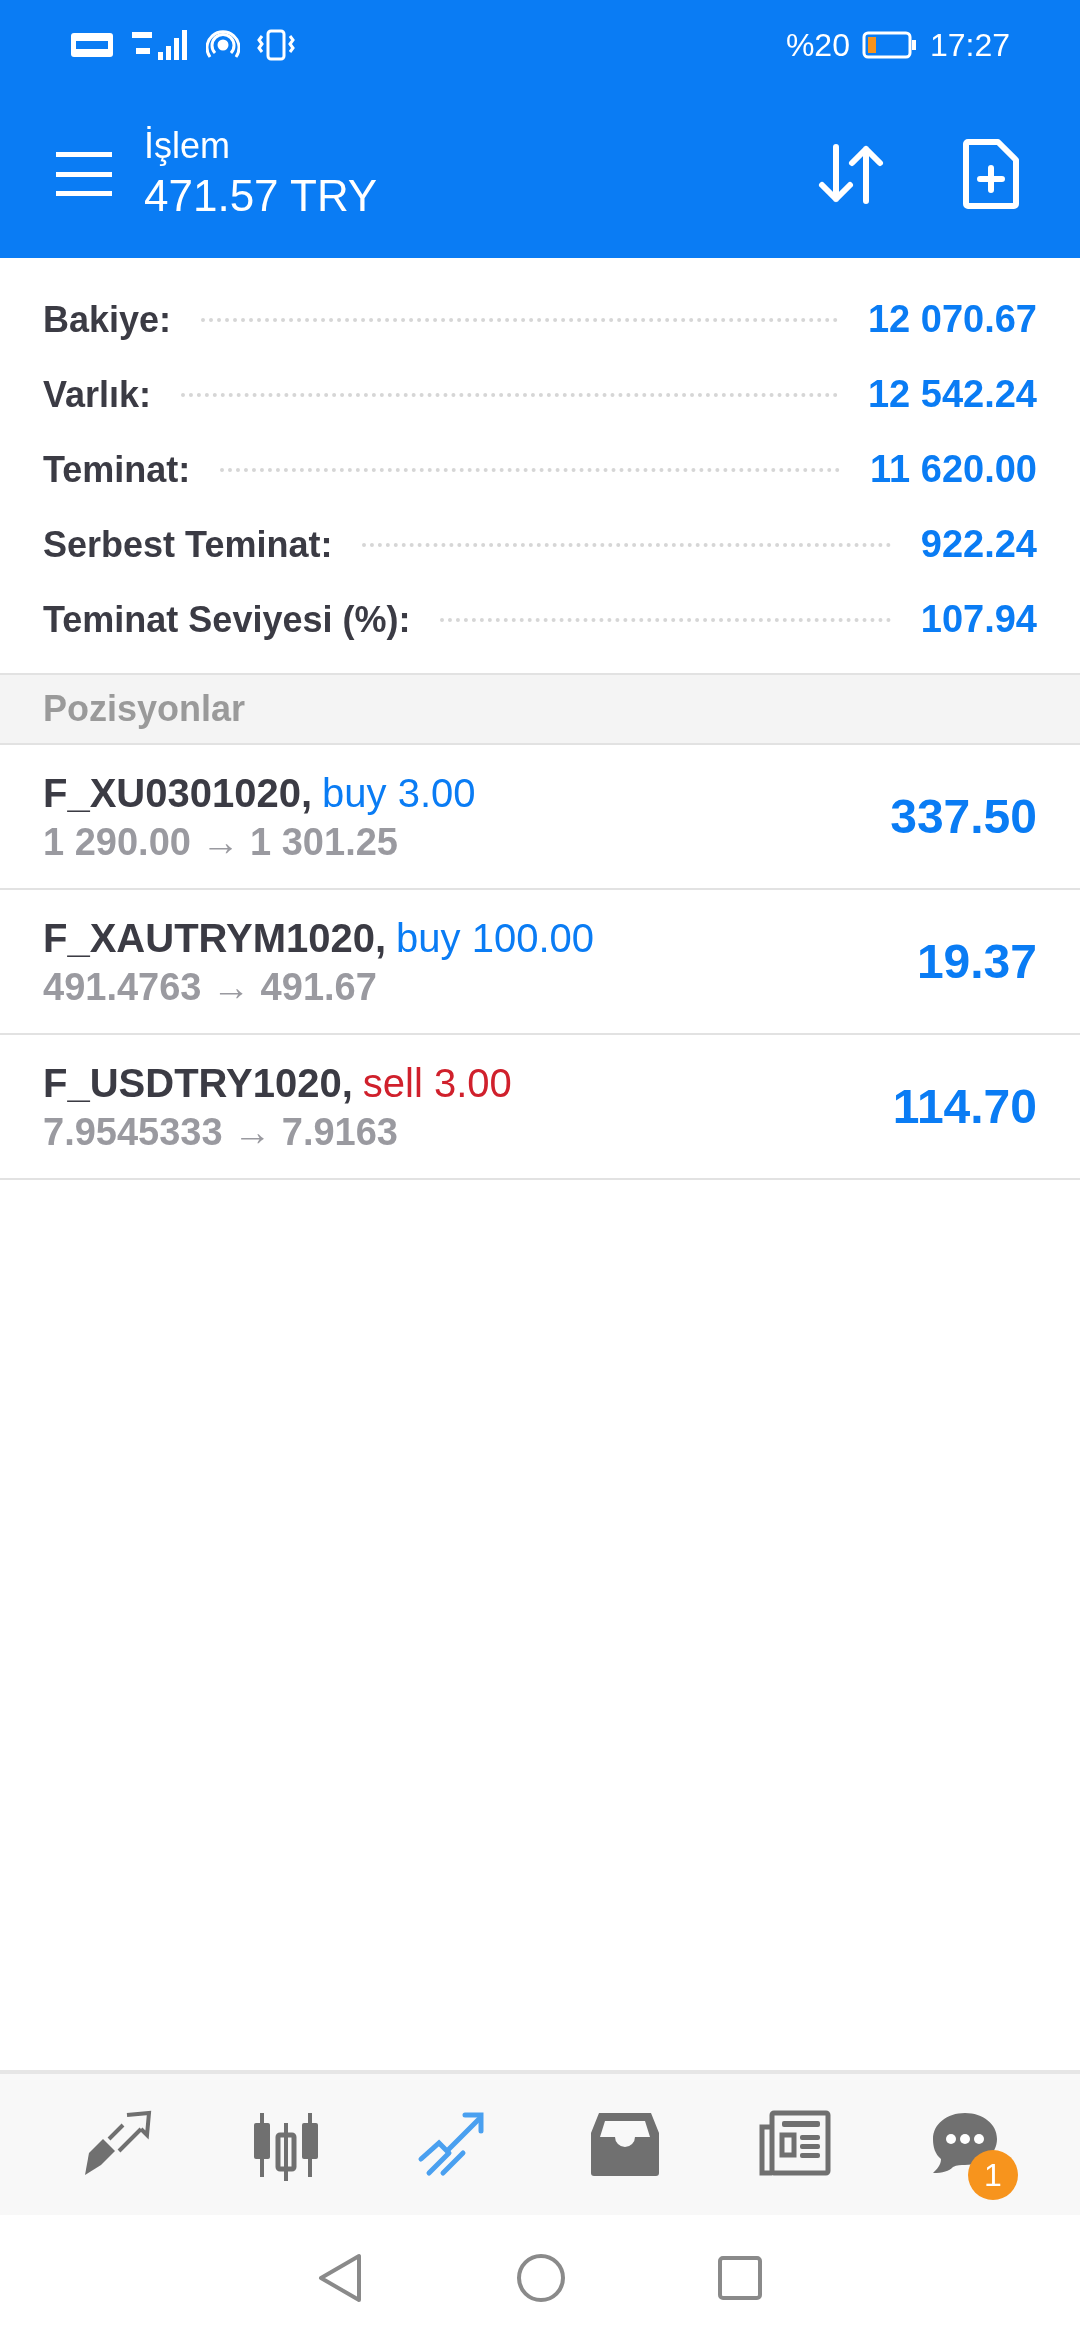 The height and width of the screenshot is (2340, 1080). Describe the element at coordinates (160, 45) in the screenshot. I see `signal-icon` at that location.